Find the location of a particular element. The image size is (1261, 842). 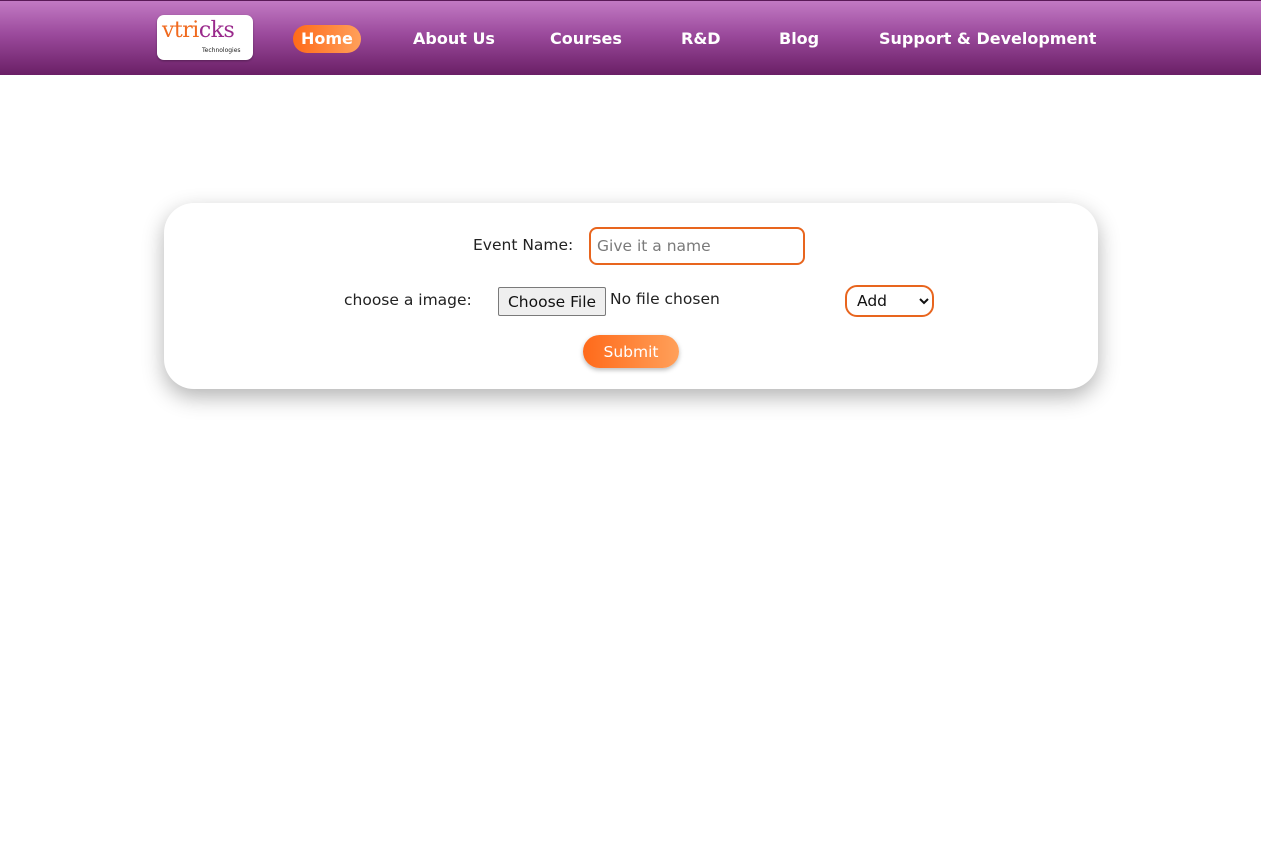

event-name-input is located at coordinates (697, 246).